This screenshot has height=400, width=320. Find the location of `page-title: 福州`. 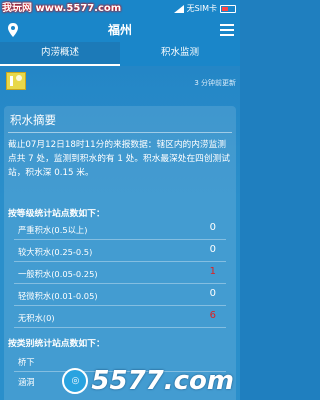

page-title: 福州 is located at coordinates (119, 30).